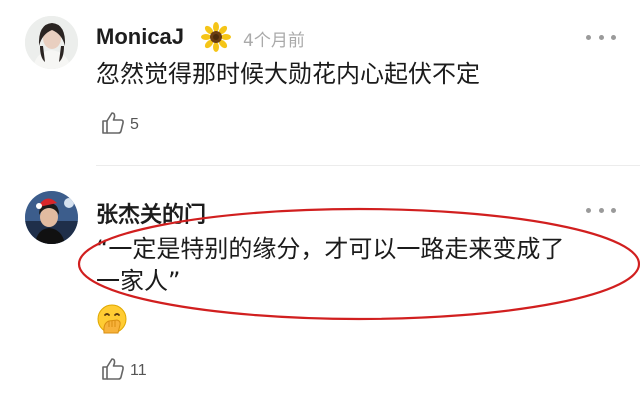  I want to click on comment-text-line: 一家人”, so click(138, 281).